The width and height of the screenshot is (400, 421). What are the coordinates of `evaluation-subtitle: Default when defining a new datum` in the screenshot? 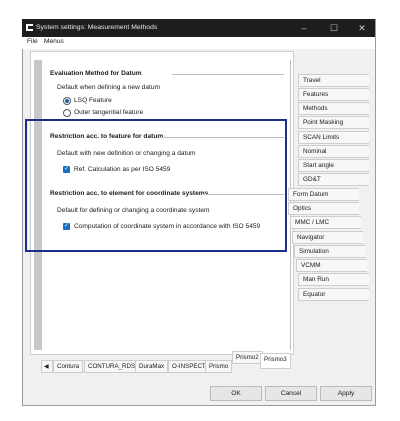 It's located at (109, 87).